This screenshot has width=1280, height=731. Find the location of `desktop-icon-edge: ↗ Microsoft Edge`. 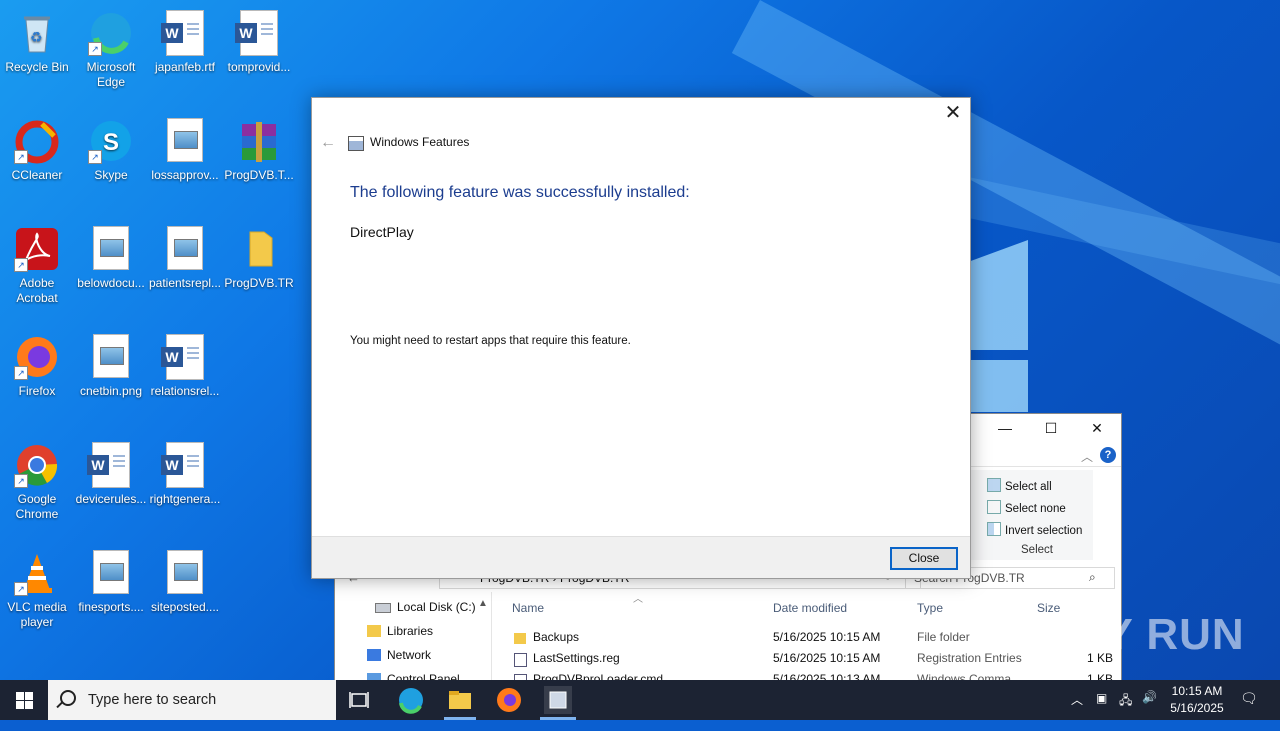

desktop-icon-edge: ↗ Microsoft Edge is located at coordinates (111, 48).